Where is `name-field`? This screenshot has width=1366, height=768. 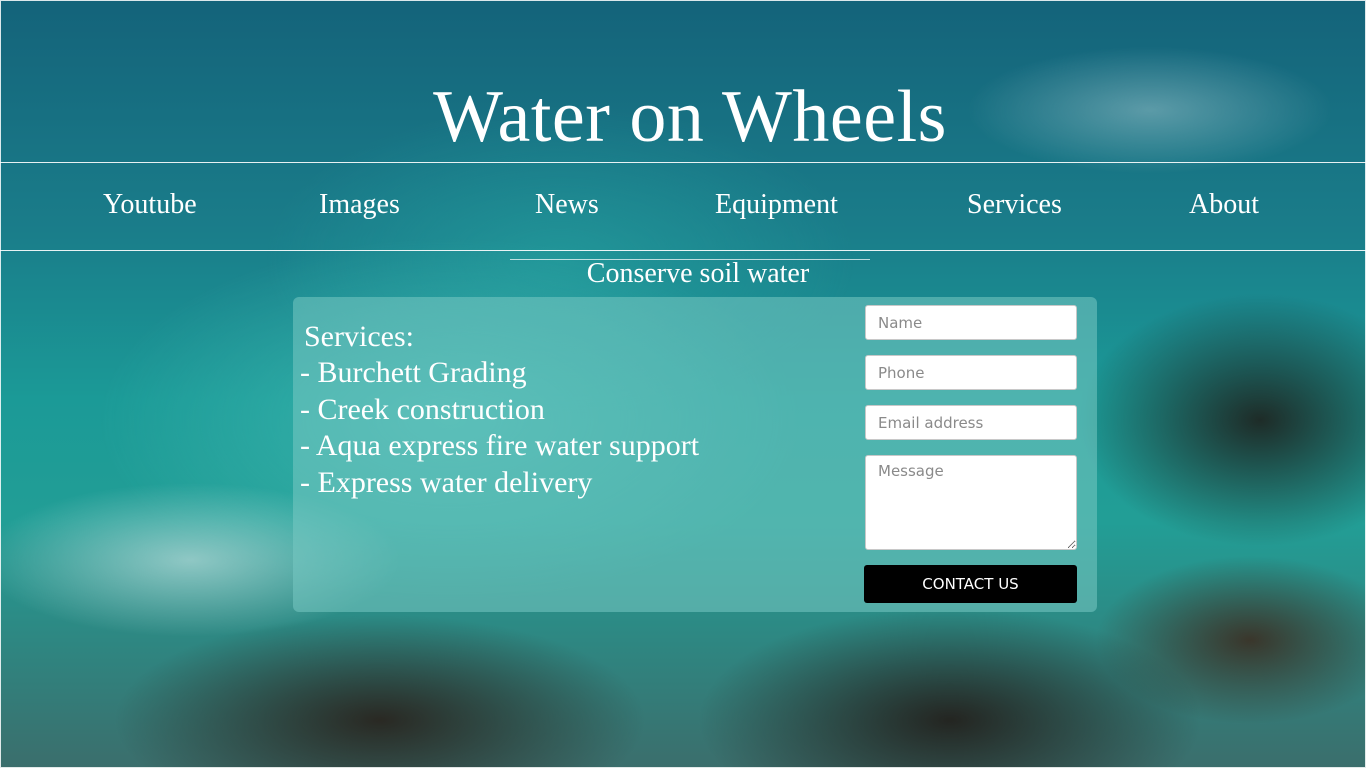 name-field is located at coordinates (971, 322).